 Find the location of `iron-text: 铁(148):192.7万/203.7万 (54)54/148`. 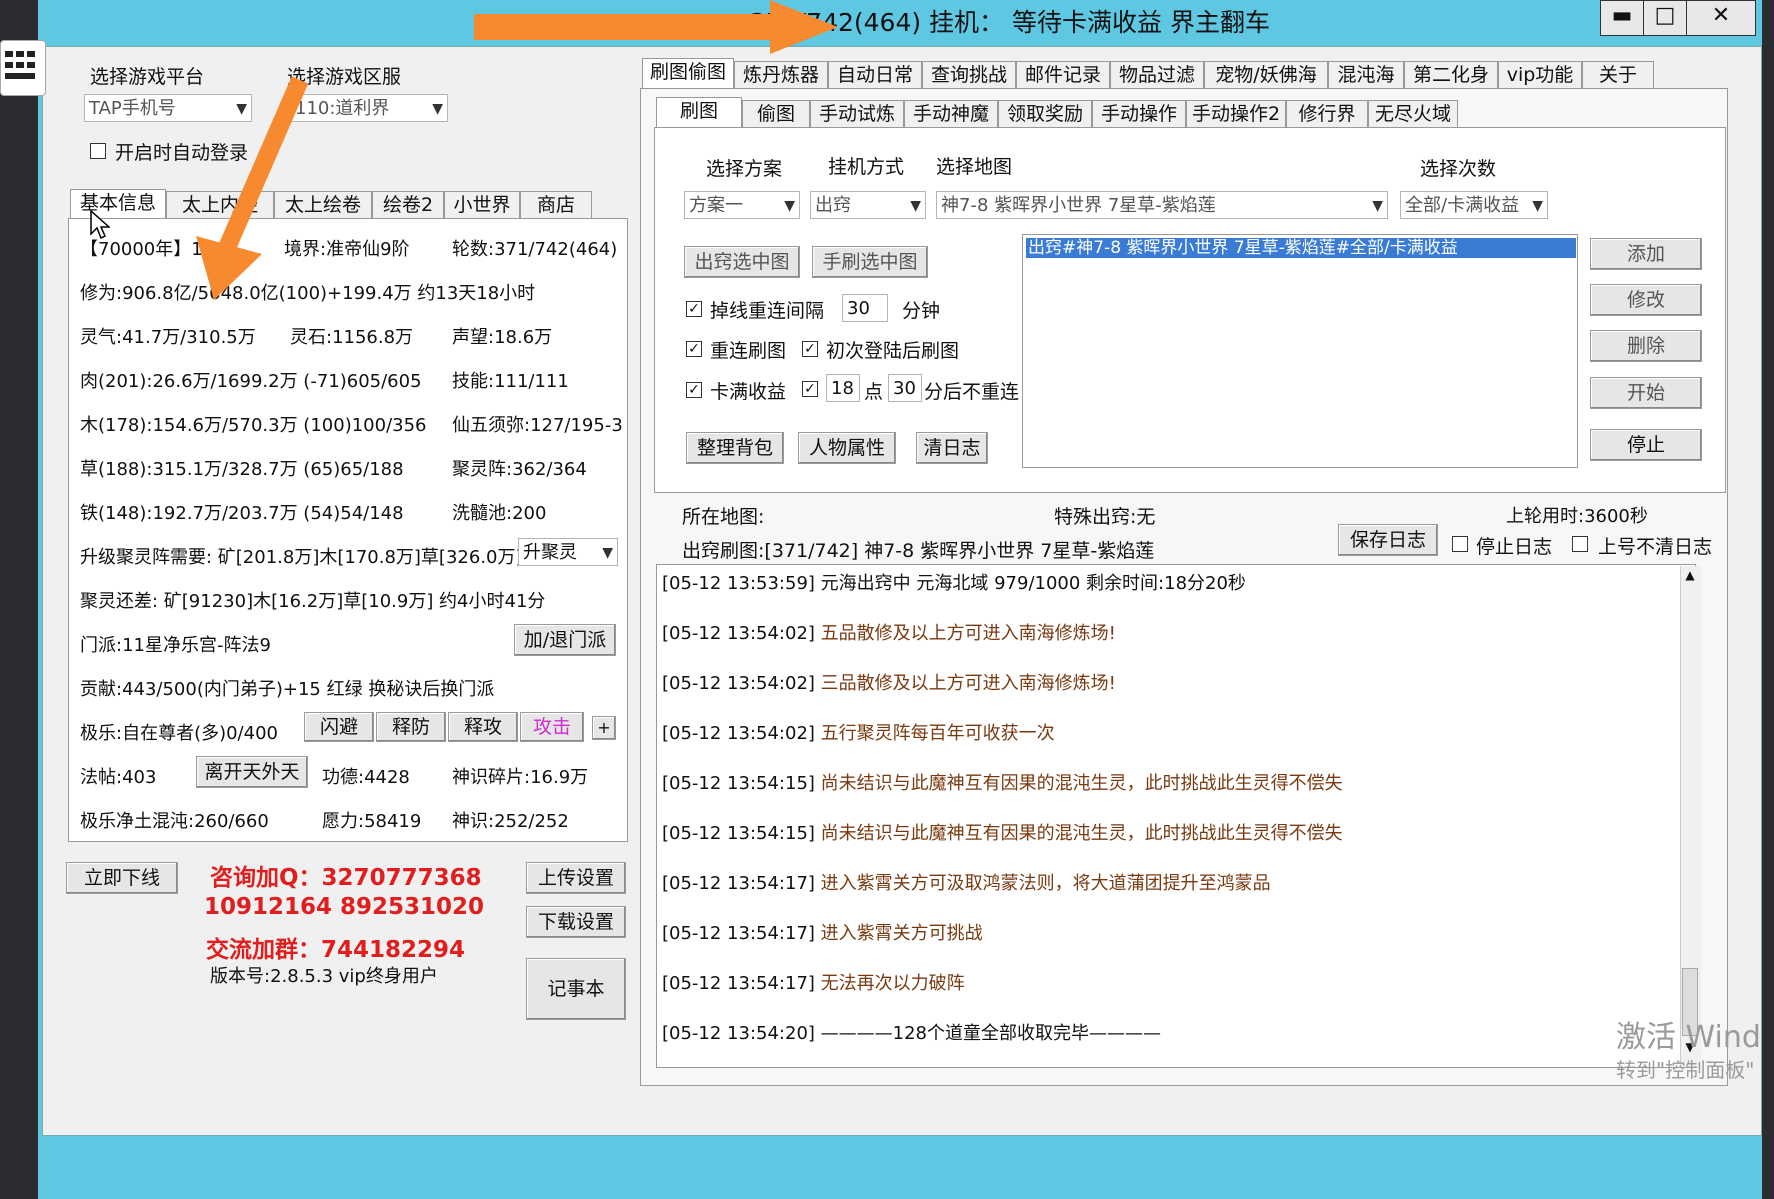

iron-text: 铁(148):192.7万/203.7万 (54)54/148 is located at coordinates (242, 513).